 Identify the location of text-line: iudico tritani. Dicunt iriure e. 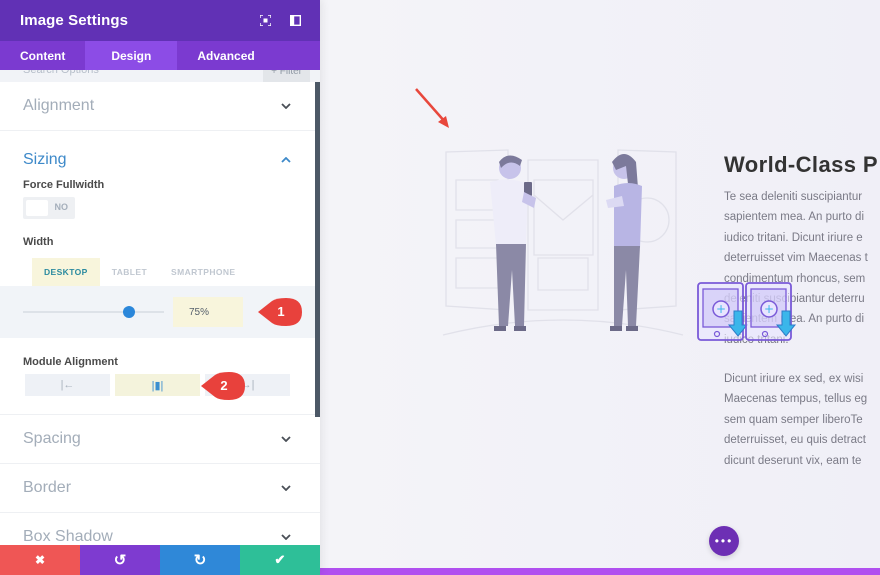
(793, 237).